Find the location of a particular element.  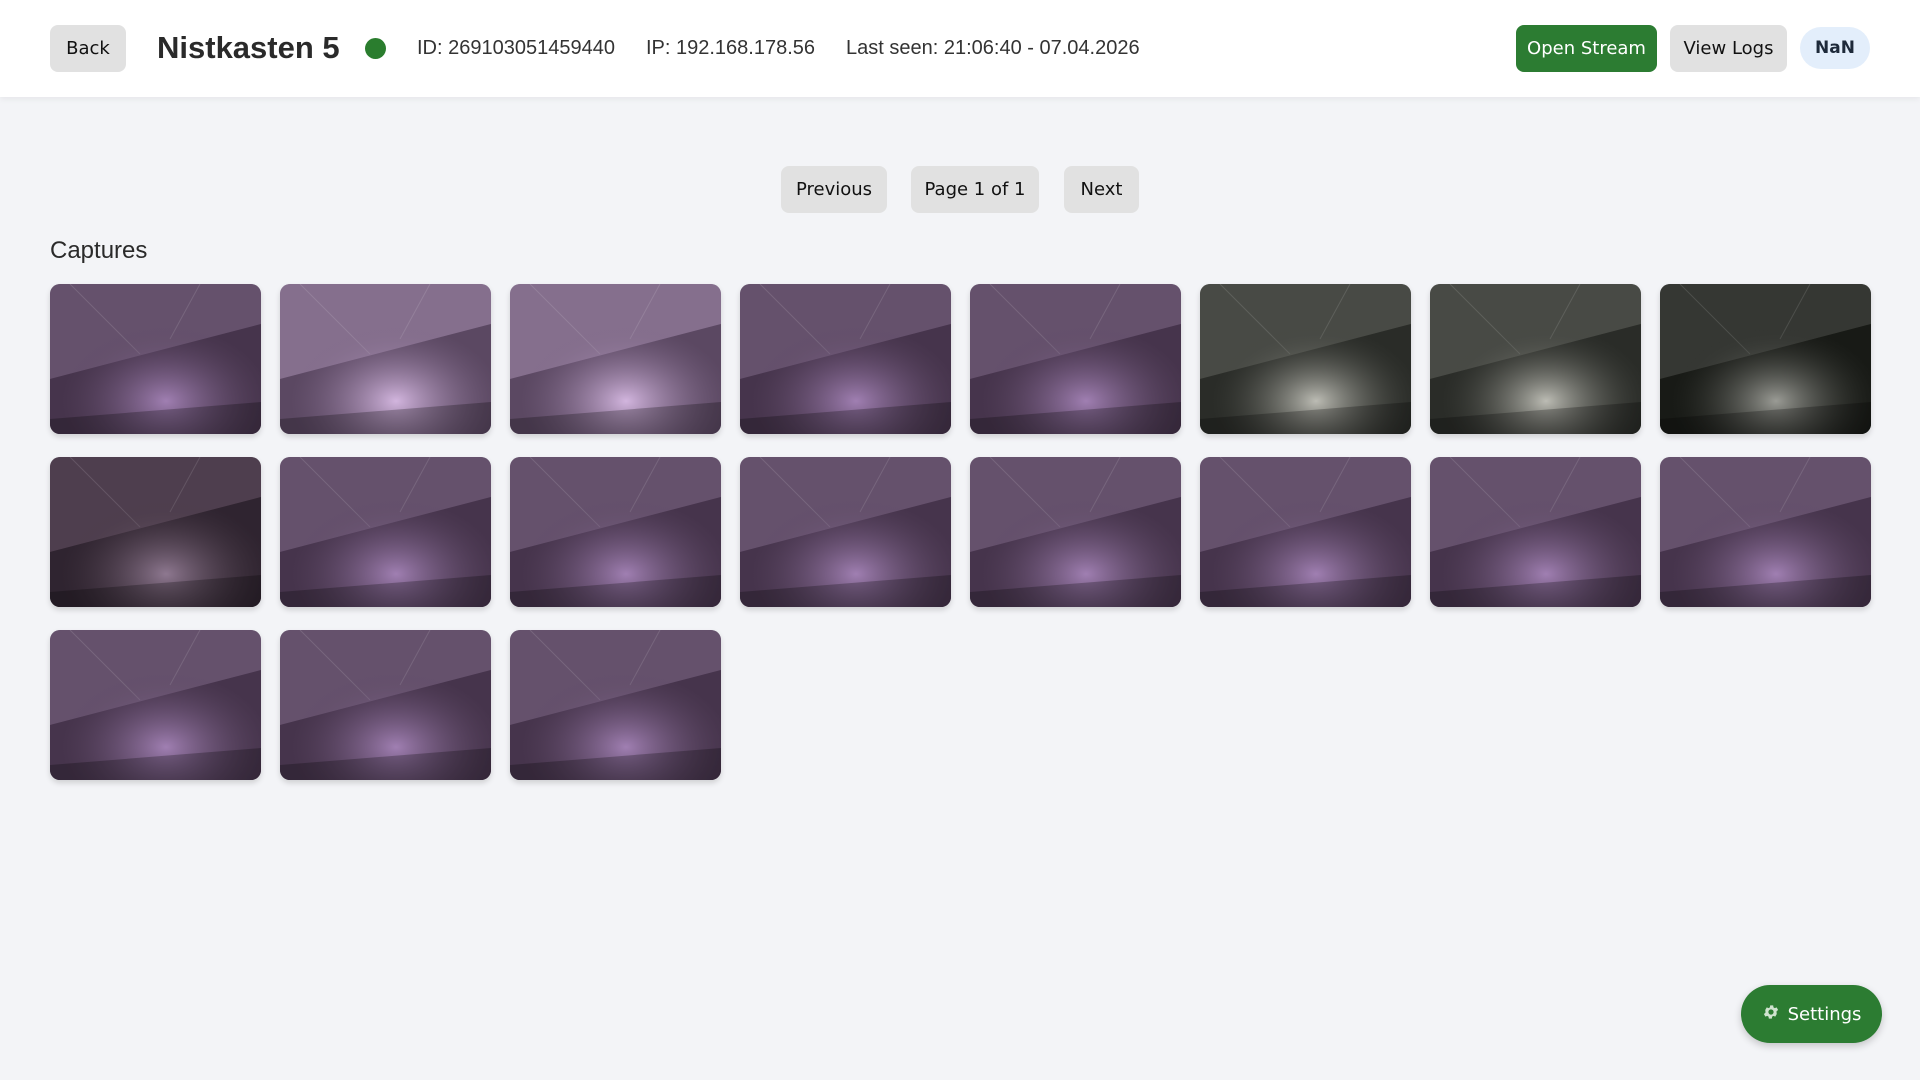

settings-button: Settings is located at coordinates (1811, 1014).